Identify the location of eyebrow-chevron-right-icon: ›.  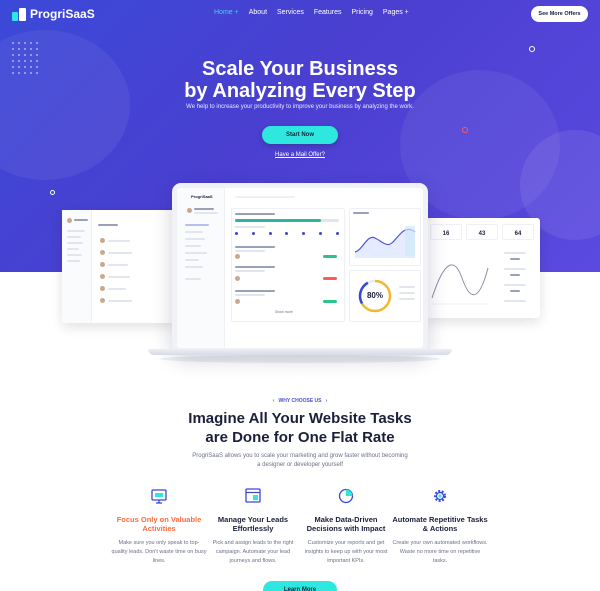
(326, 401).